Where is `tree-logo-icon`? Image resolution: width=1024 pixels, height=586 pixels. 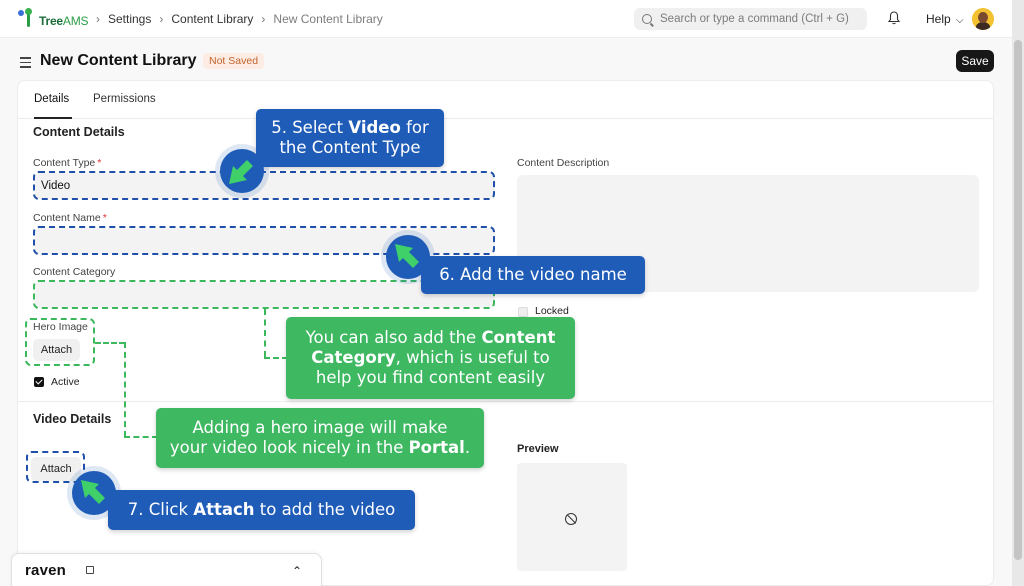
tree-logo-icon is located at coordinates (28, 18).